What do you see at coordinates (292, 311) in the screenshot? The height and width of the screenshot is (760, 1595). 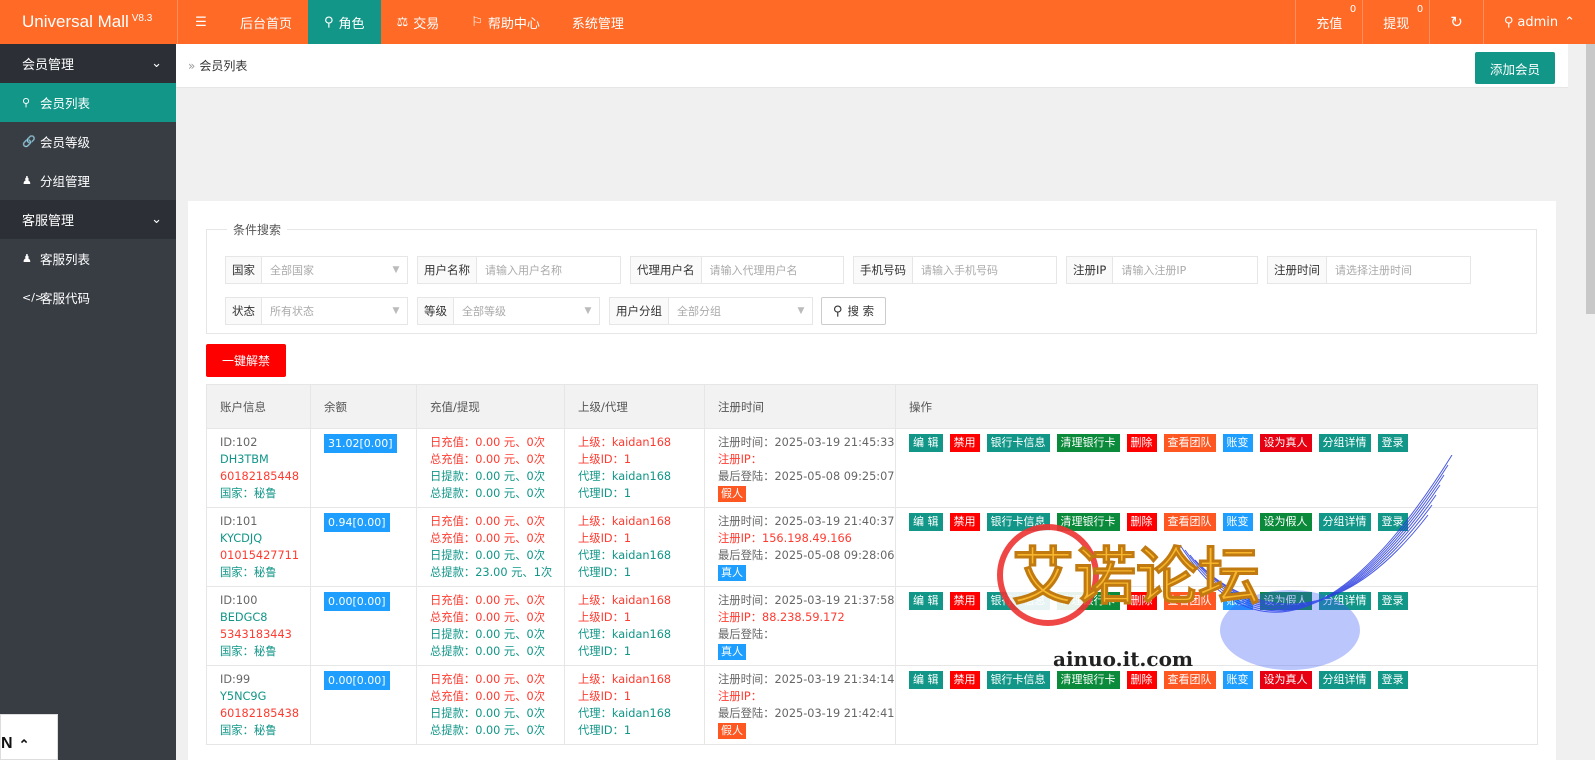 I see `field-value: 所有状态` at bounding box center [292, 311].